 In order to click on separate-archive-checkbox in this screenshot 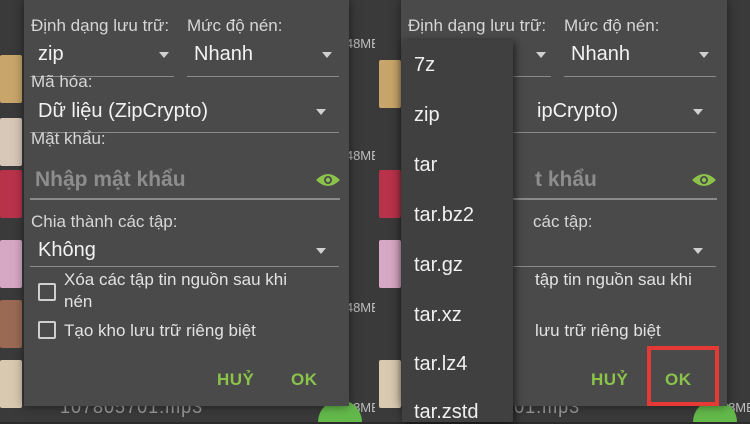, I will do `click(47, 330)`.